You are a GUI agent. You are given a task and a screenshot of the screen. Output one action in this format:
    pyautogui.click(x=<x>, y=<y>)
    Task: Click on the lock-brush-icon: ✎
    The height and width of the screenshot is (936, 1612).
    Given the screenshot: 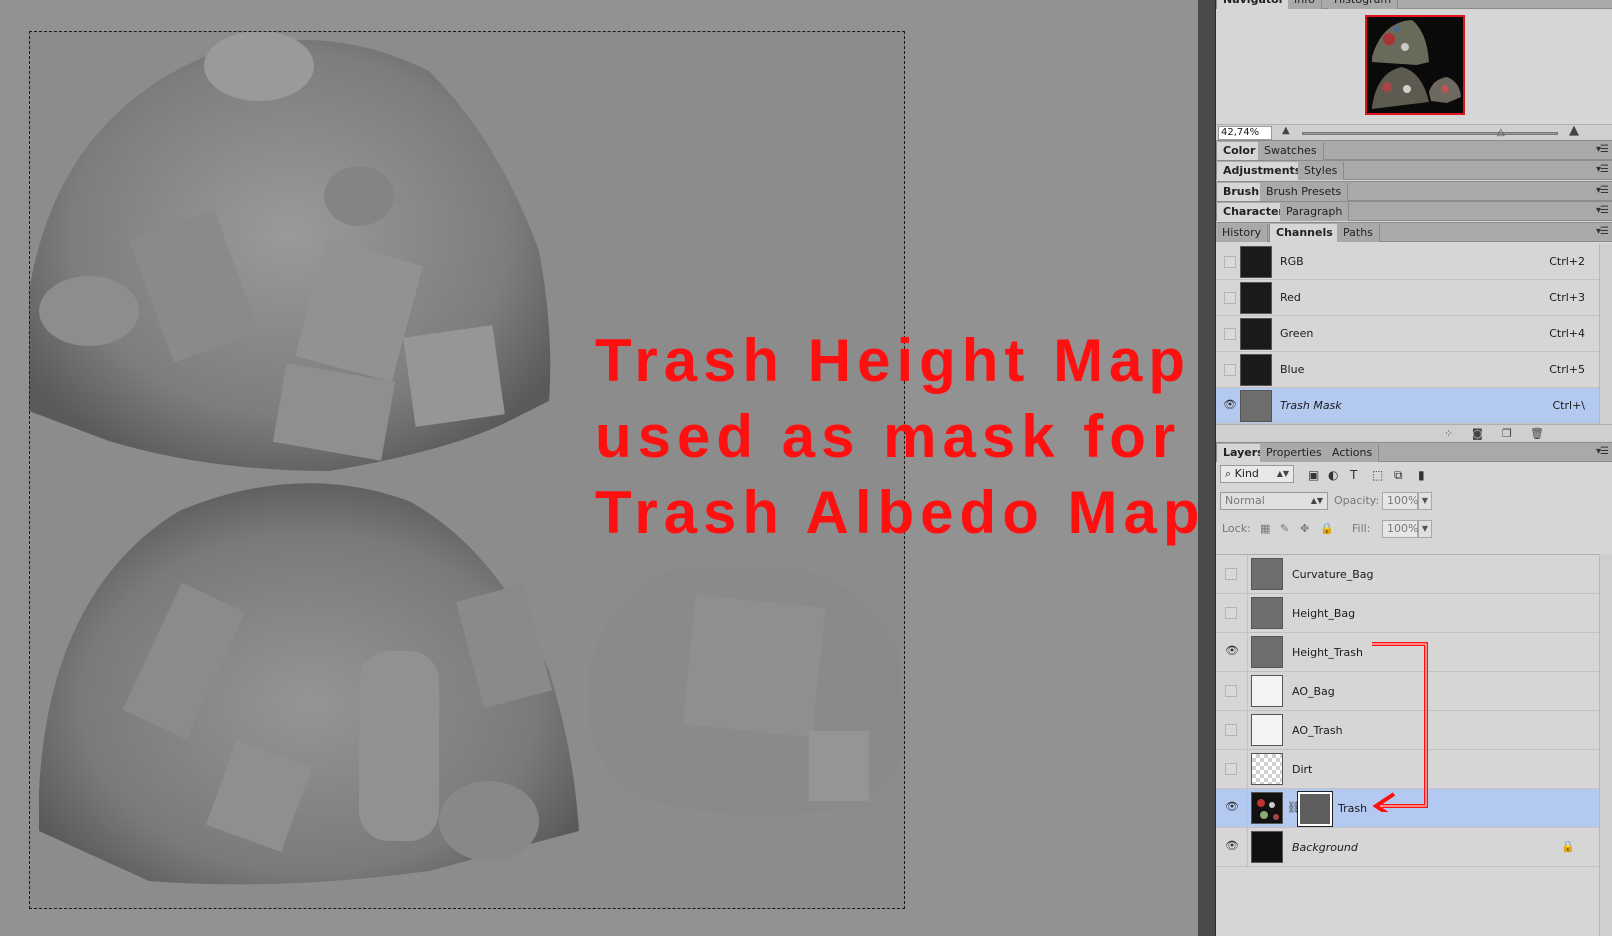 What is the action you would take?
    pyautogui.click(x=1284, y=528)
    